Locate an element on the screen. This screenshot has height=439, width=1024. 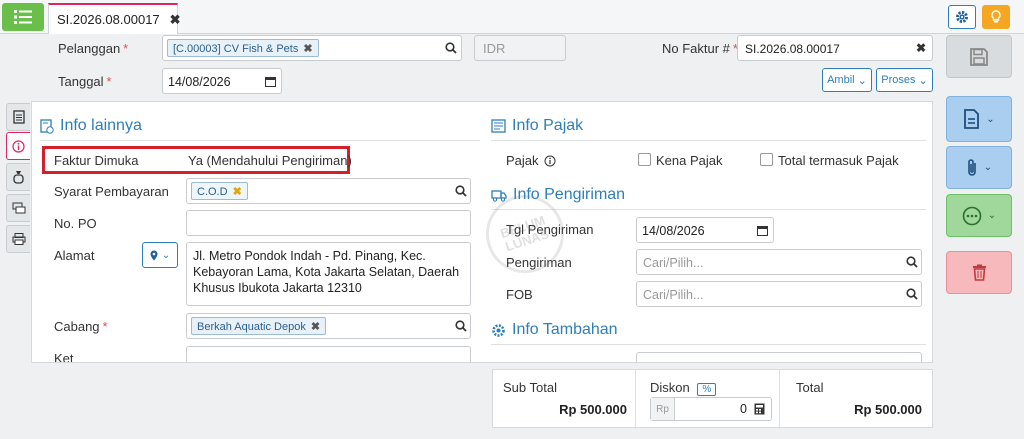
po-input is located at coordinates (328, 223).